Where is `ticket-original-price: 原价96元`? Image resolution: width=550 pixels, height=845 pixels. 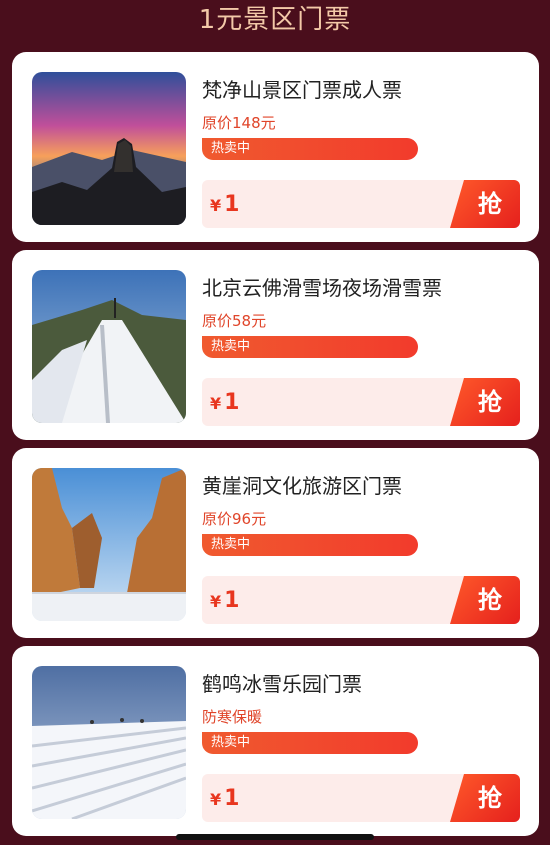 ticket-original-price: 原价96元 is located at coordinates (234, 519).